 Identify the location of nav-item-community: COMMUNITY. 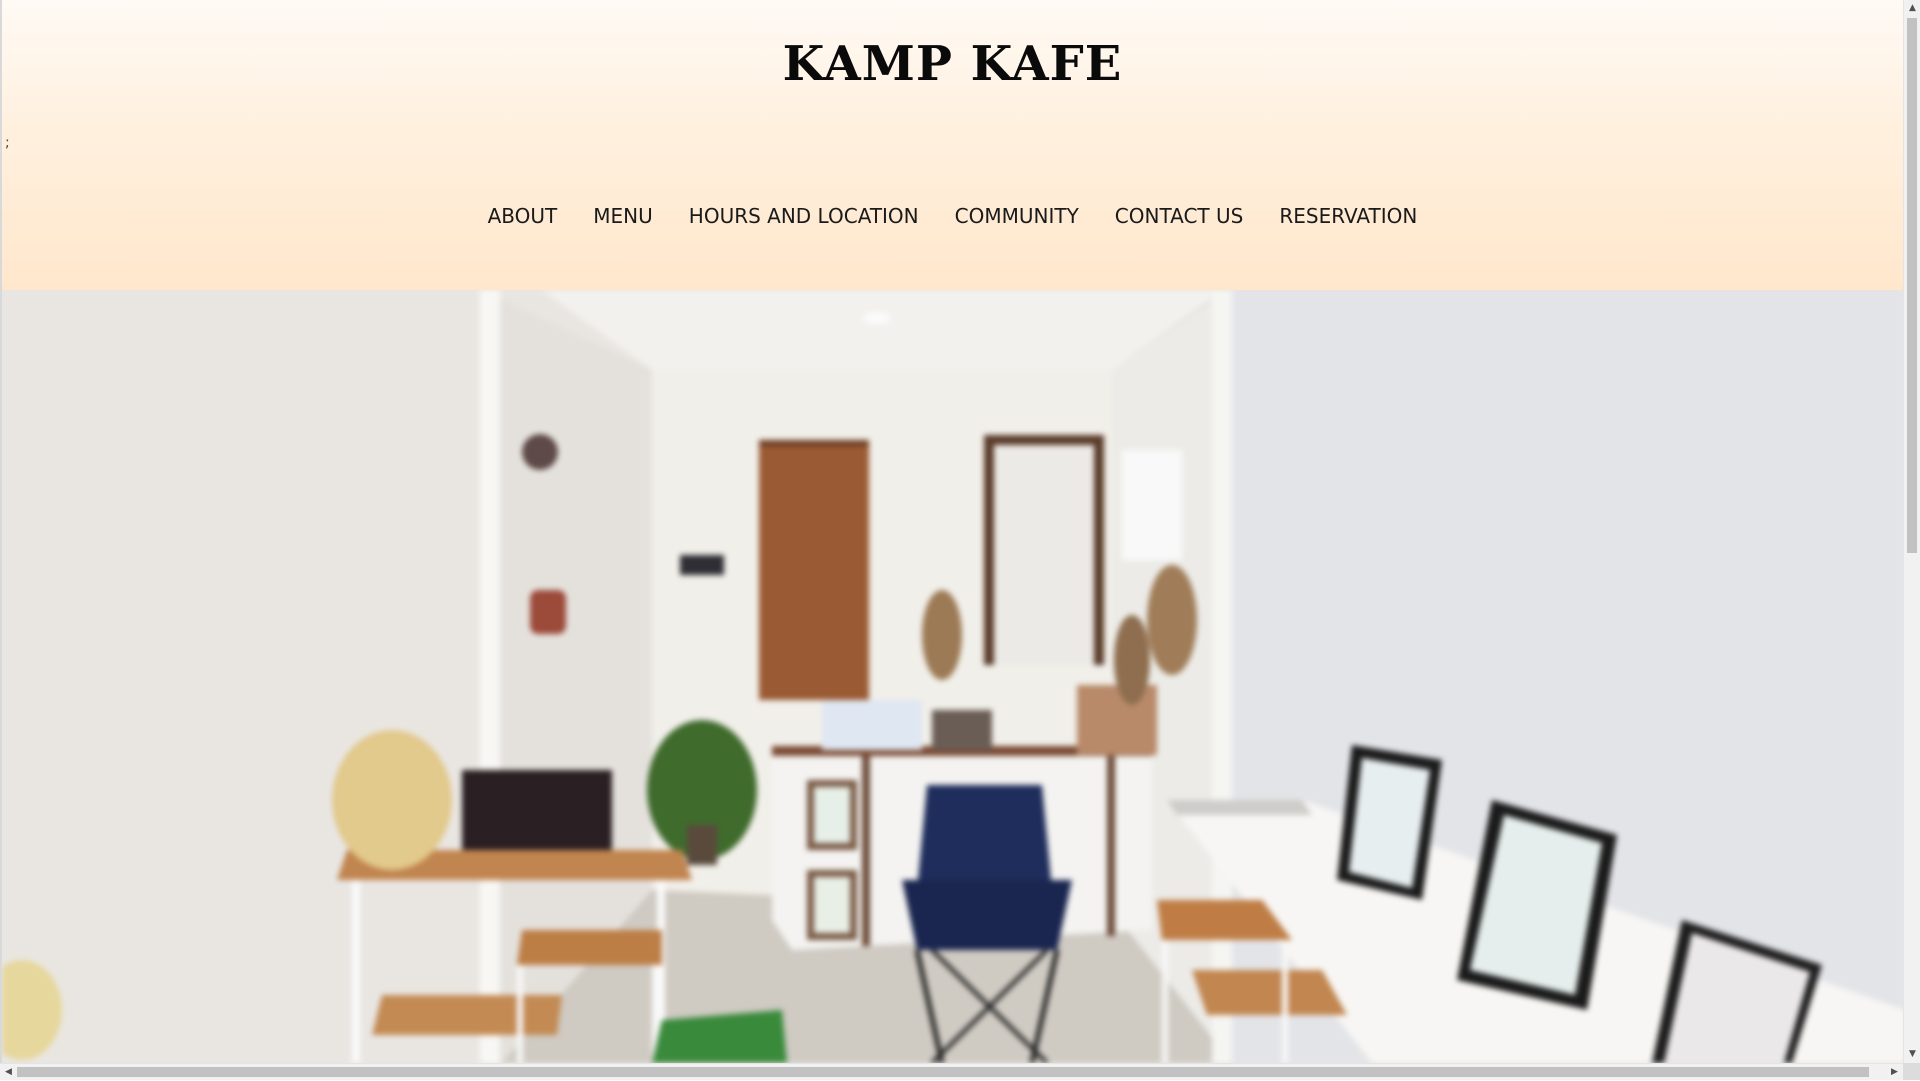
(1017, 216).